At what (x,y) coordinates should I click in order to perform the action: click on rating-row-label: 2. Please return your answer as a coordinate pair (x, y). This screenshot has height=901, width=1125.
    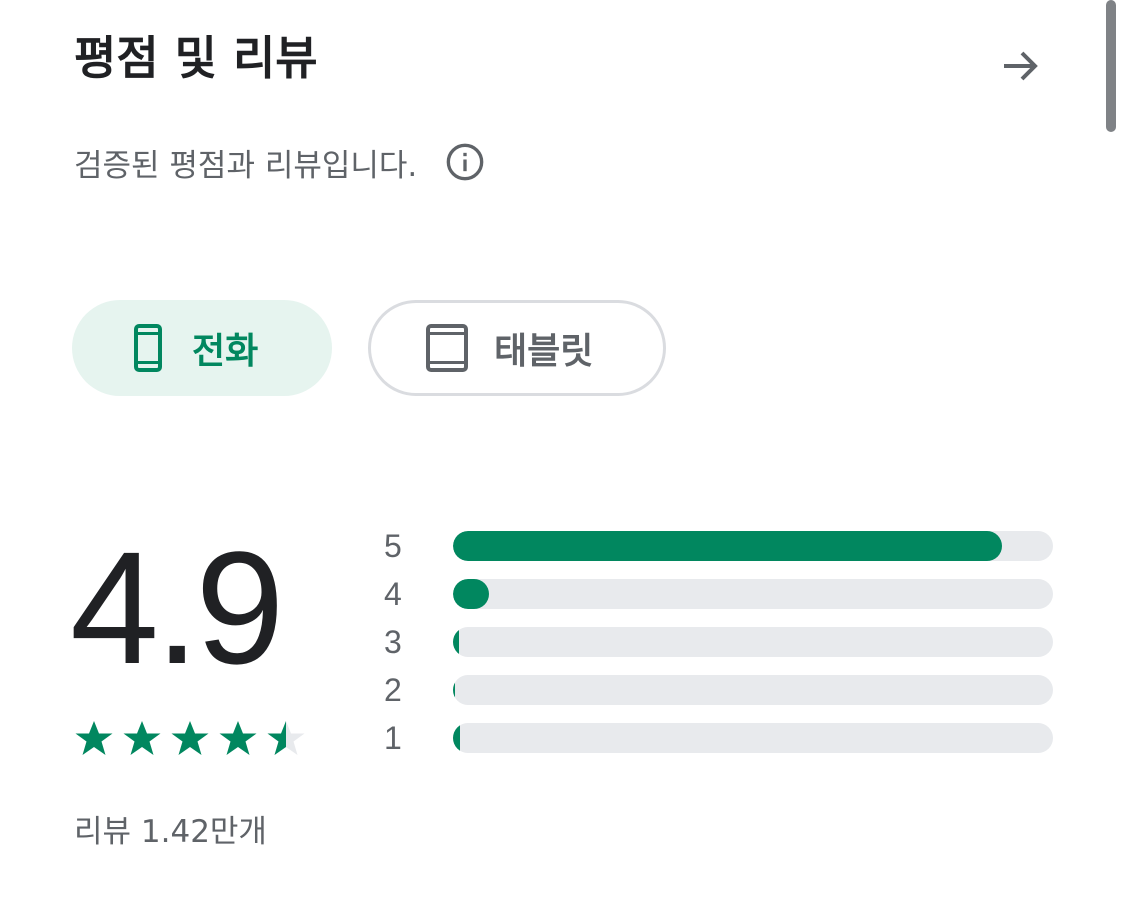
    Looking at the image, I should click on (393, 690).